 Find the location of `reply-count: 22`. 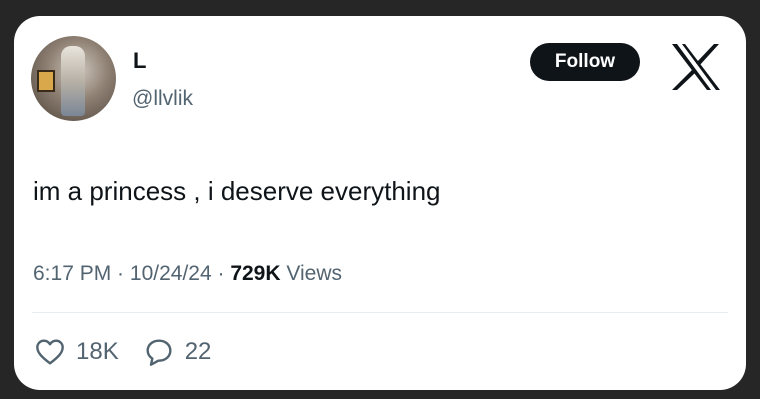

reply-count: 22 is located at coordinates (198, 351).